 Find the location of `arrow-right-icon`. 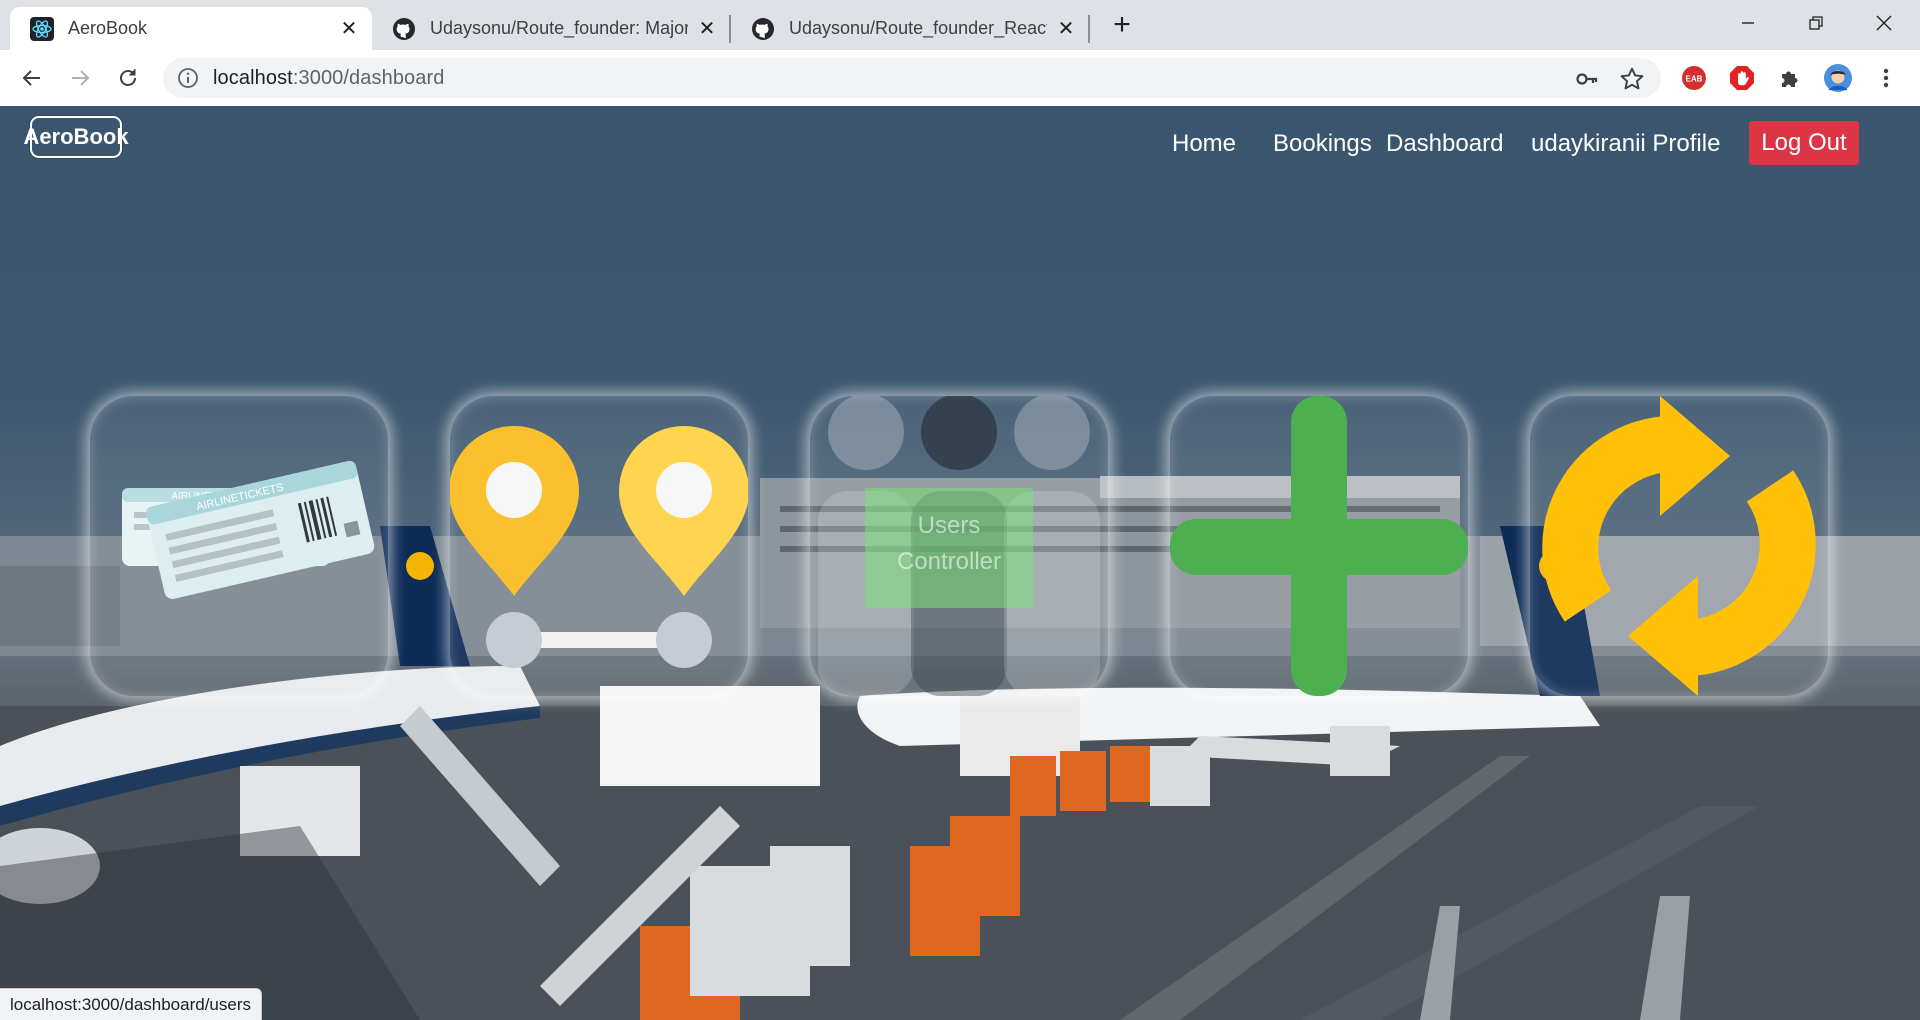

arrow-right-icon is located at coordinates (81, 78).